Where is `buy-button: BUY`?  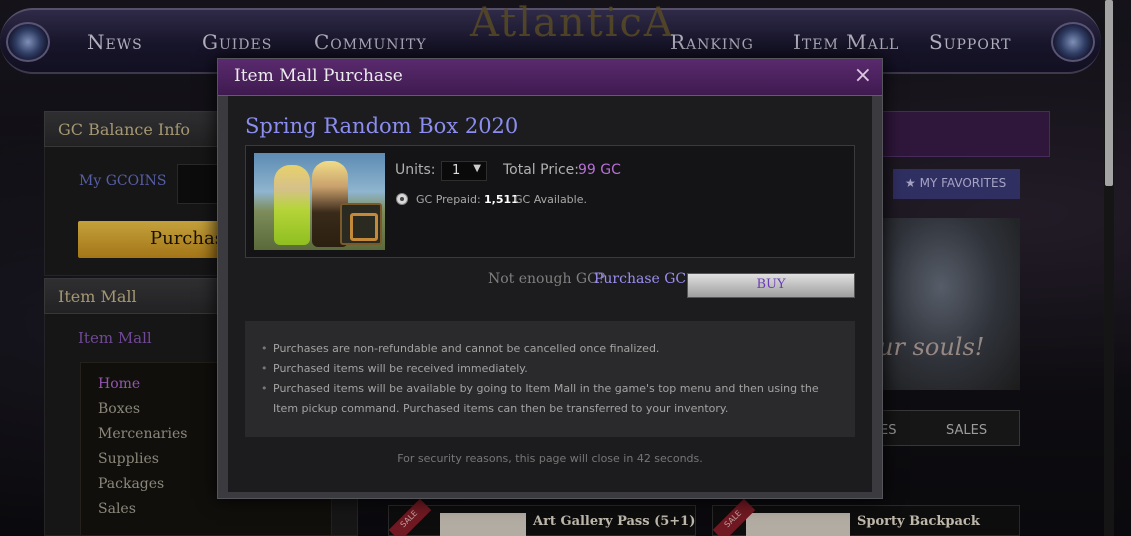 buy-button: BUY is located at coordinates (771, 285).